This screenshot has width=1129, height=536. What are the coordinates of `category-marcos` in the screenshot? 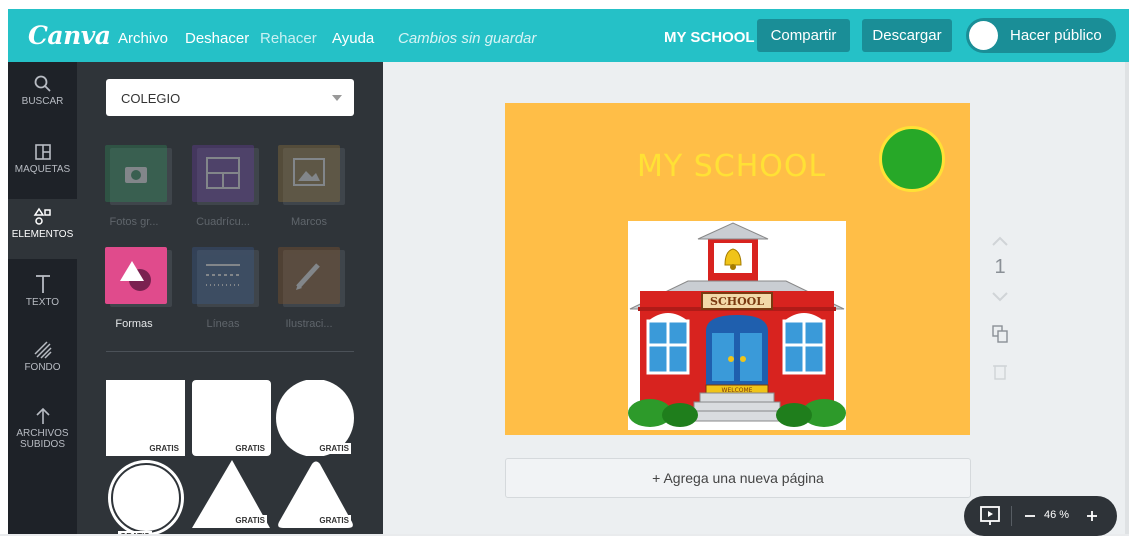 It's located at (309, 173).